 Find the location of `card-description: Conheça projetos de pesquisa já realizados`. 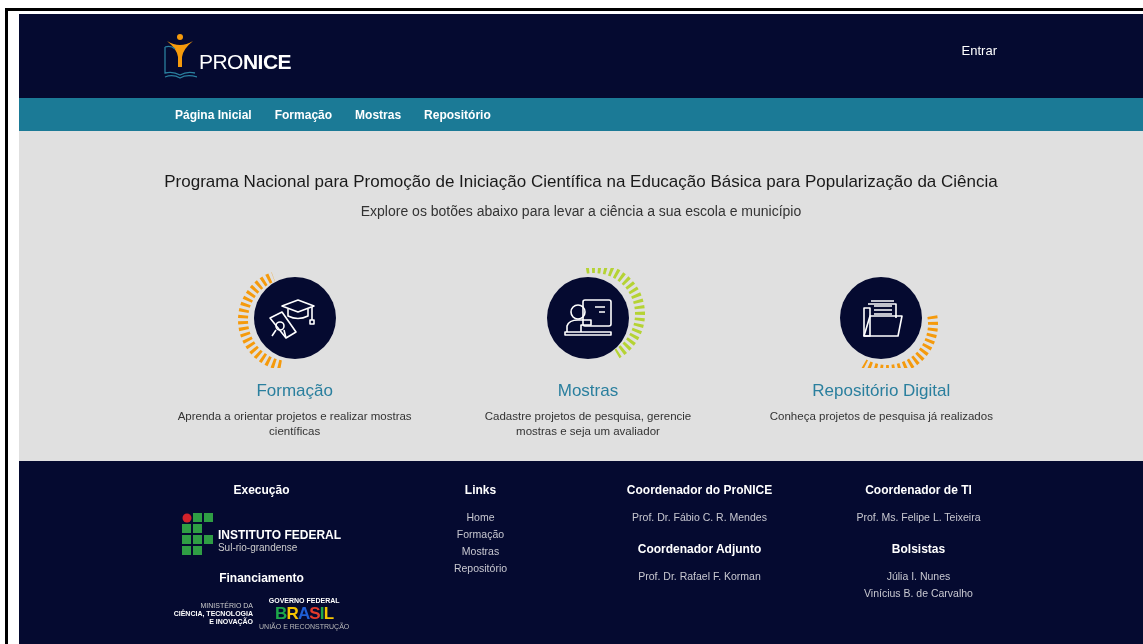

card-description: Conheça projetos de pesquisa já realizados is located at coordinates (881, 416).